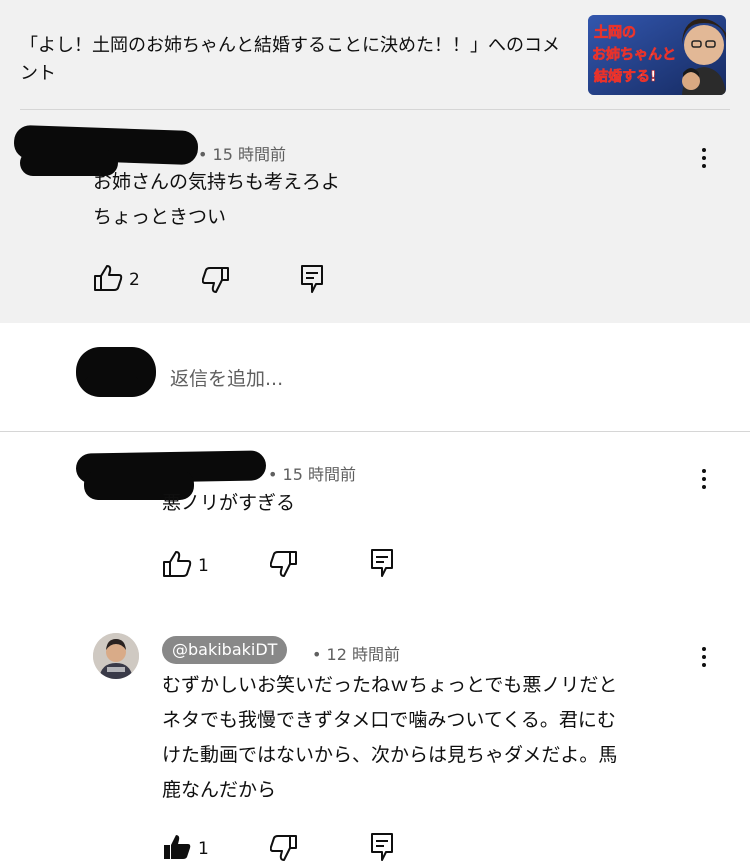 Image resolution: width=750 pixels, height=866 pixels. What do you see at coordinates (229, 503) in the screenshot?
I see `reply-text-line-1: 悪ノリがすぎる` at bounding box center [229, 503].